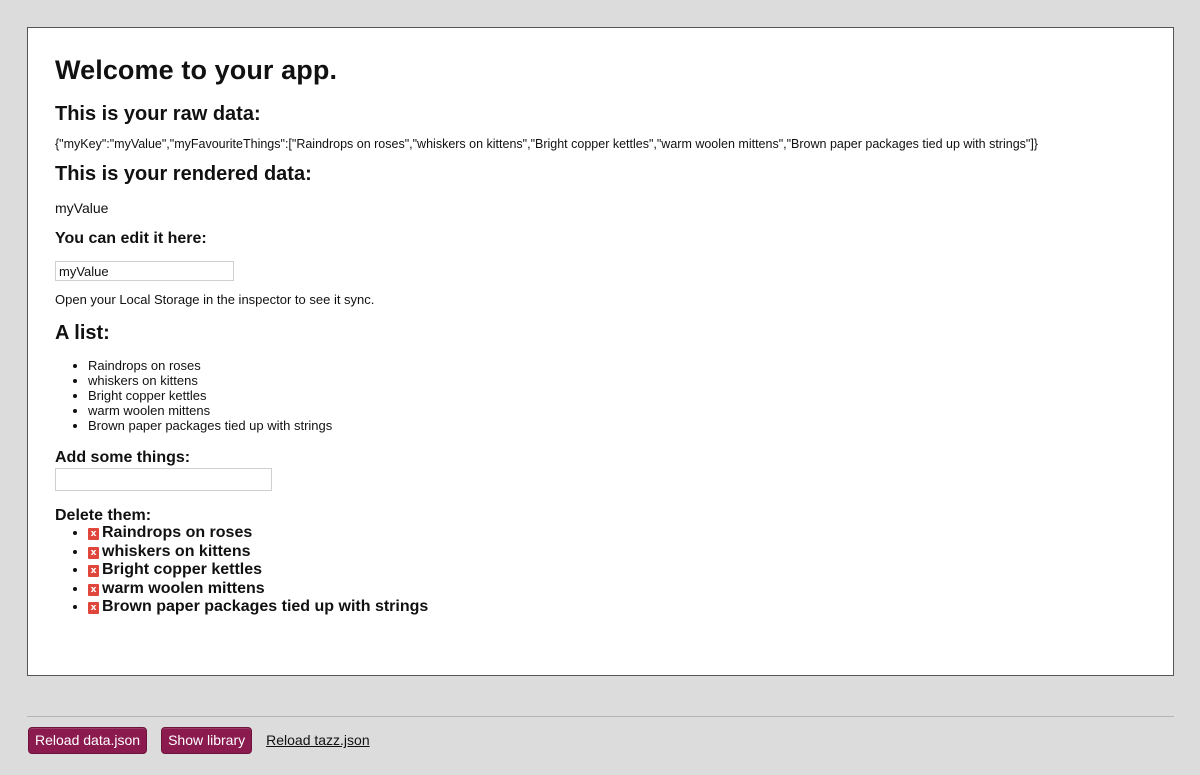 This screenshot has height=775, width=1200. Describe the element at coordinates (617, 365) in the screenshot. I see `list-item: Raindrops on roses` at that location.